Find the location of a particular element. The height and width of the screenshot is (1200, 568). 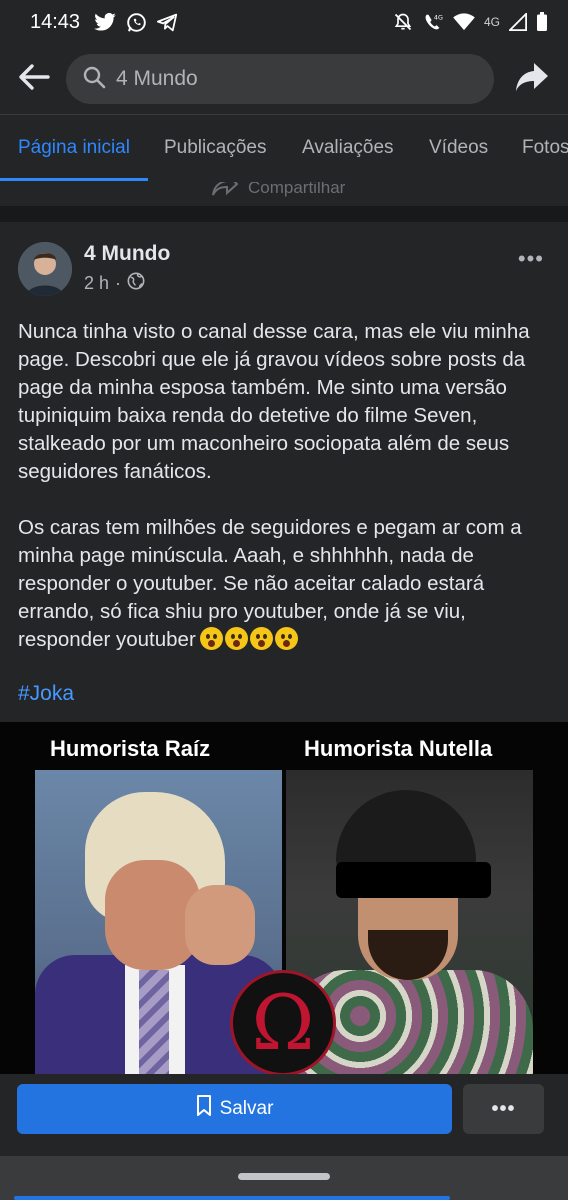

search-input: 4 Mundo is located at coordinates (280, 79).